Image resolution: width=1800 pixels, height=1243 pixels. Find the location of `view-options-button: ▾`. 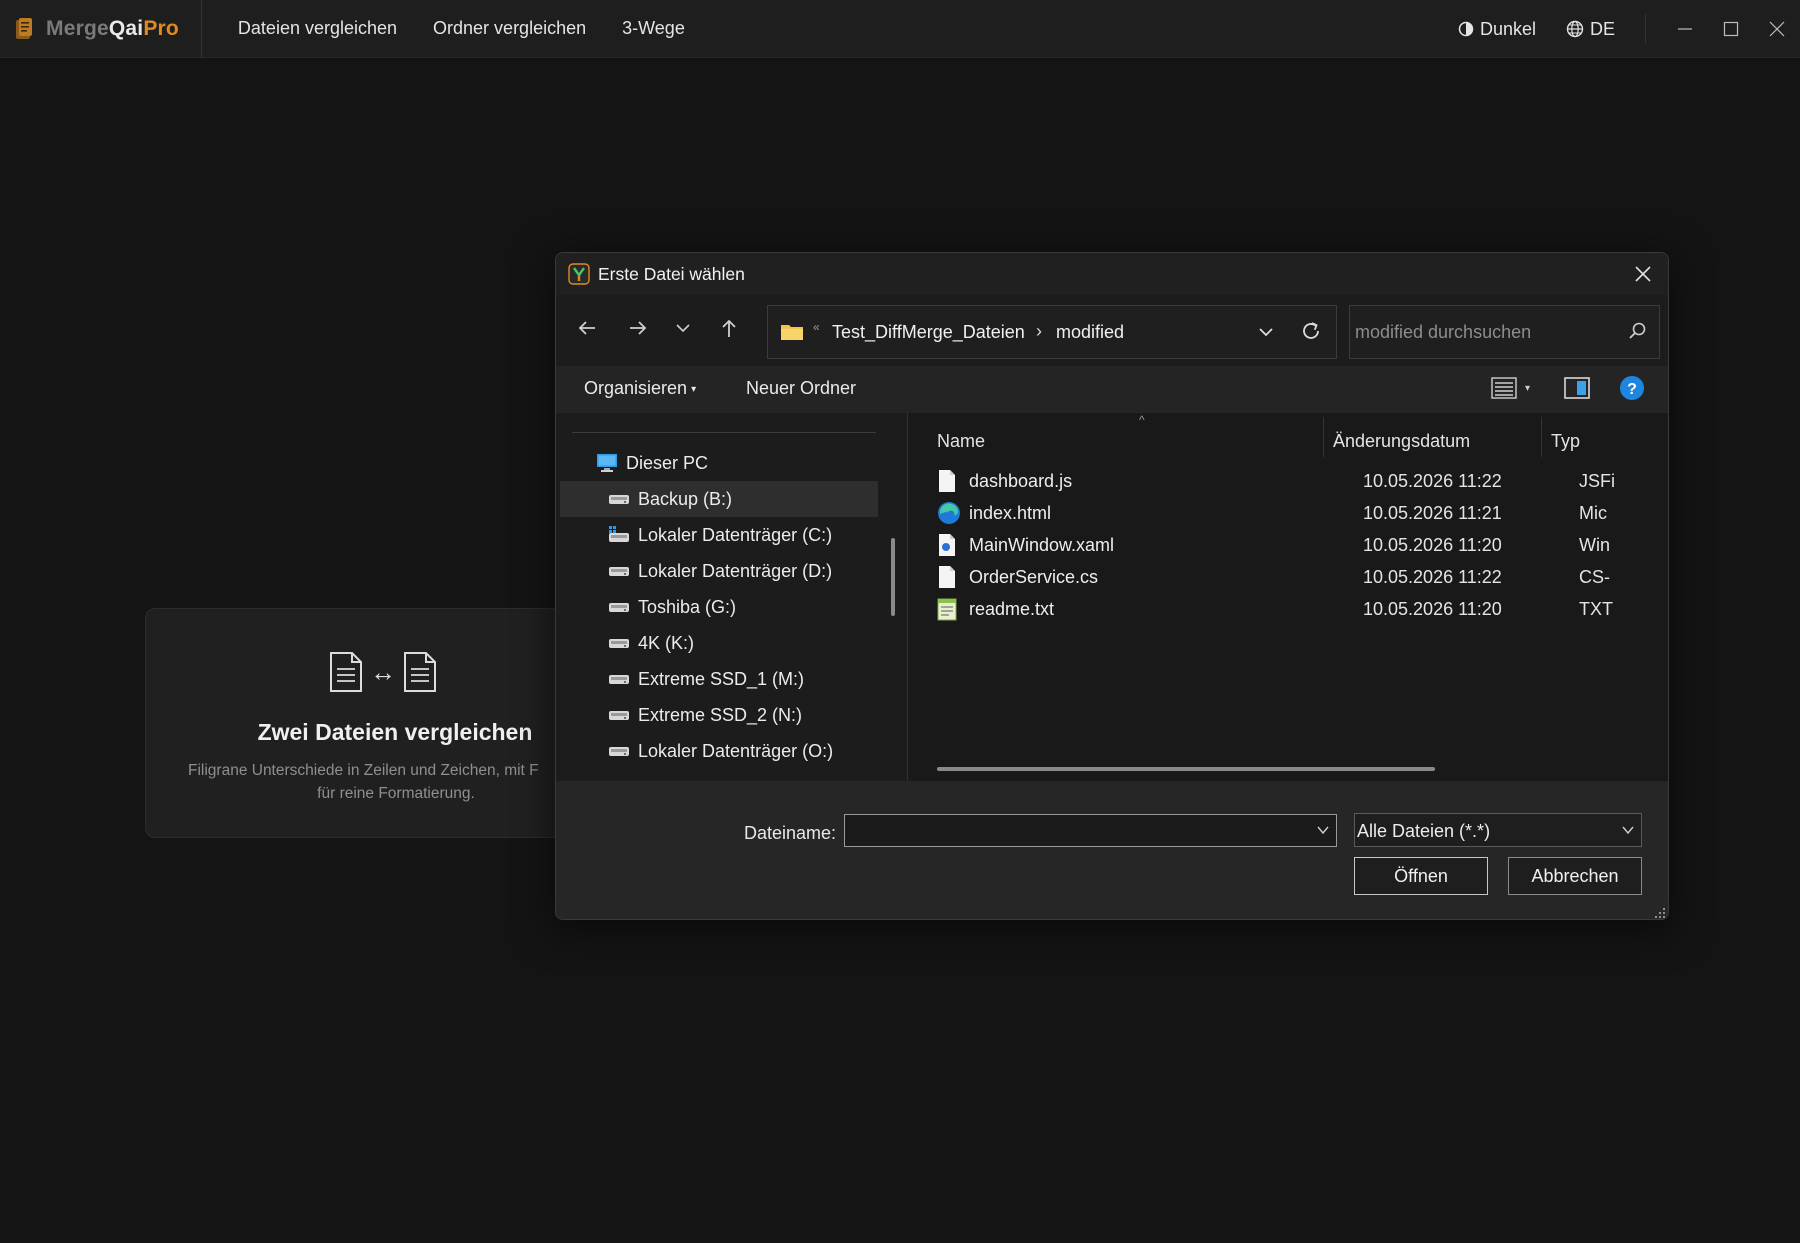

view-options-button: ▾ is located at coordinates (1510, 388).